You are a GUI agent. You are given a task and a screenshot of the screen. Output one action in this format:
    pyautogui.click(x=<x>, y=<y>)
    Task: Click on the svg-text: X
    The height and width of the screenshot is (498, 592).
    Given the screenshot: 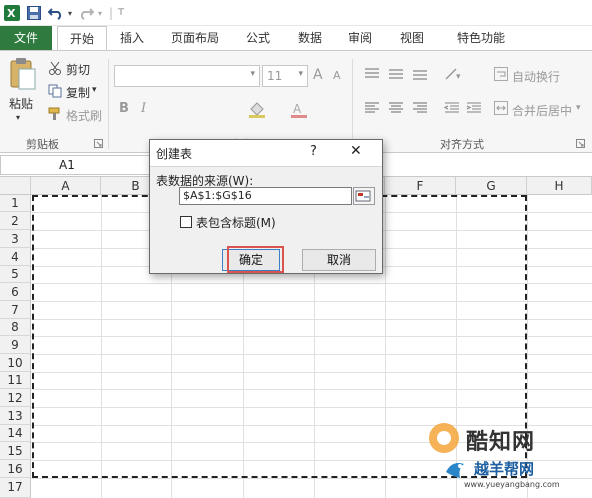 What is the action you would take?
    pyautogui.click(x=11, y=13)
    